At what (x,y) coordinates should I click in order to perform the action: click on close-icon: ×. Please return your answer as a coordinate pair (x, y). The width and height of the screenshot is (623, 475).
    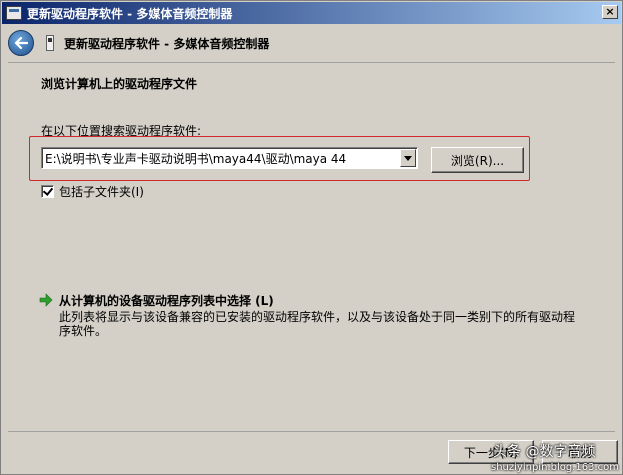
    Looking at the image, I should click on (610, 11).